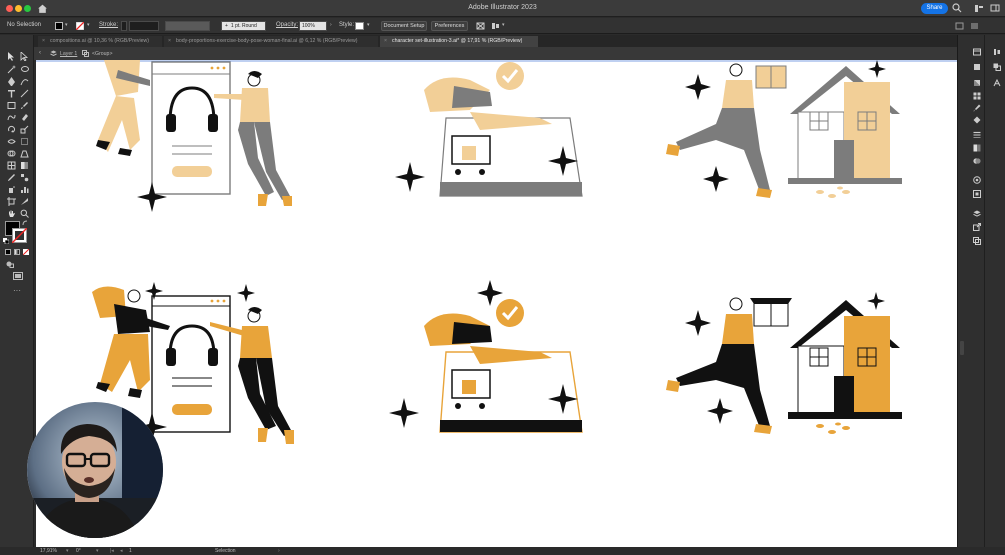 The width and height of the screenshot is (1005, 555). Describe the element at coordinates (24, 69) in the screenshot. I see `lasso-tool-icon` at that location.